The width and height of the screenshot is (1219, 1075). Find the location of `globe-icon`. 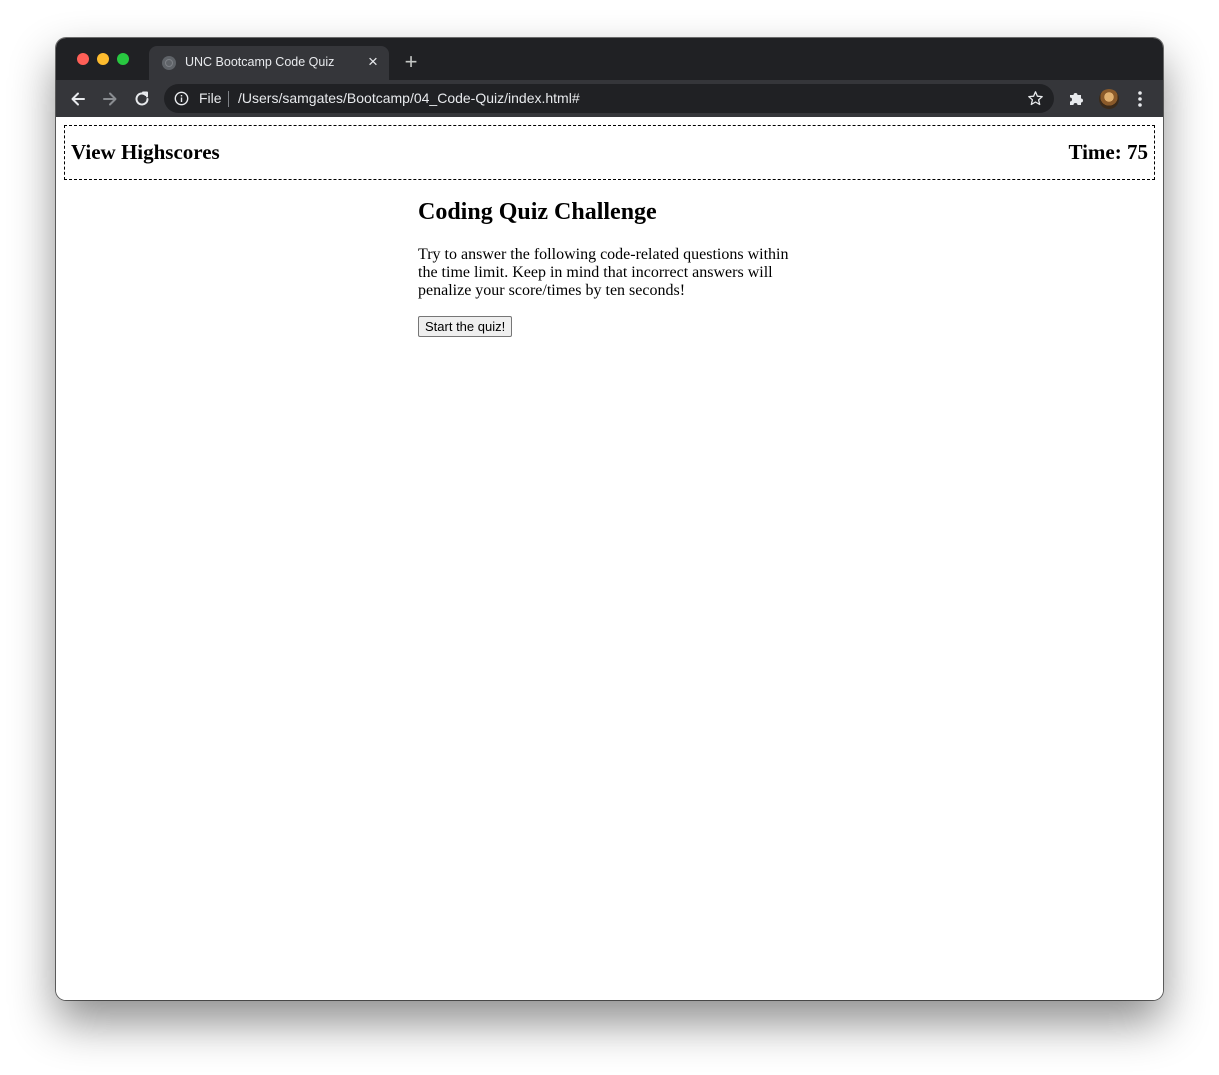

globe-icon is located at coordinates (169, 63).